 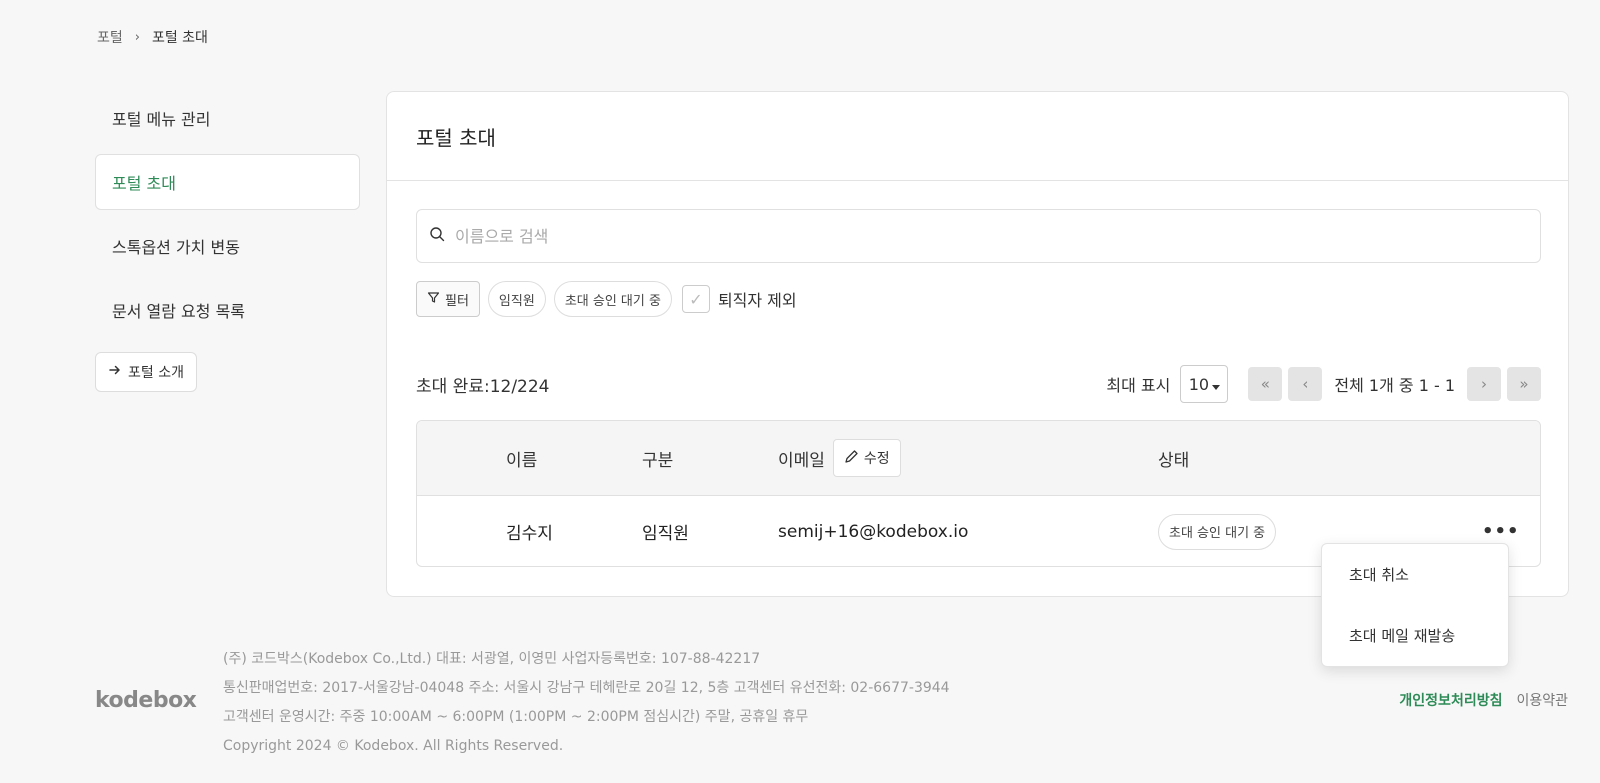 What do you see at coordinates (658, 460) in the screenshot?
I see `header-type: 구분` at bounding box center [658, 460].